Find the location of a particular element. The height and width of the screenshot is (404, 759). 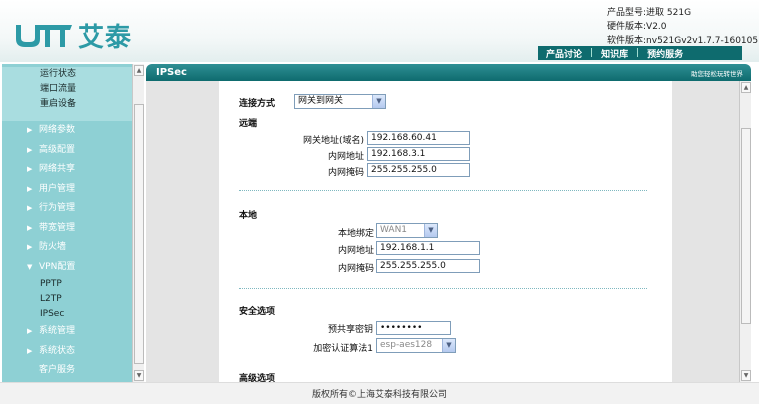

remote-lan-ip-input: 192.168.3.1 is located at coordinates (418, 154).